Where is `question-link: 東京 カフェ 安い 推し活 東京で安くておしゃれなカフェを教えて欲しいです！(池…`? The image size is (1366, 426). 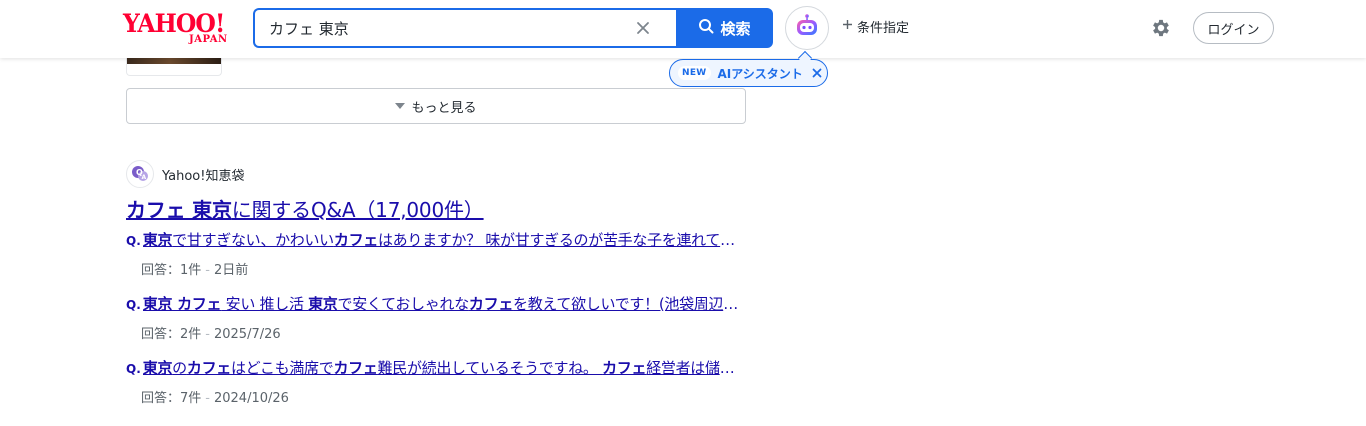 question-link: 東京 カフェ 安い 推し活 東京で安くておしゃれなカフェを教えて欲しいです！(池… is located at coordinates (443, 304).